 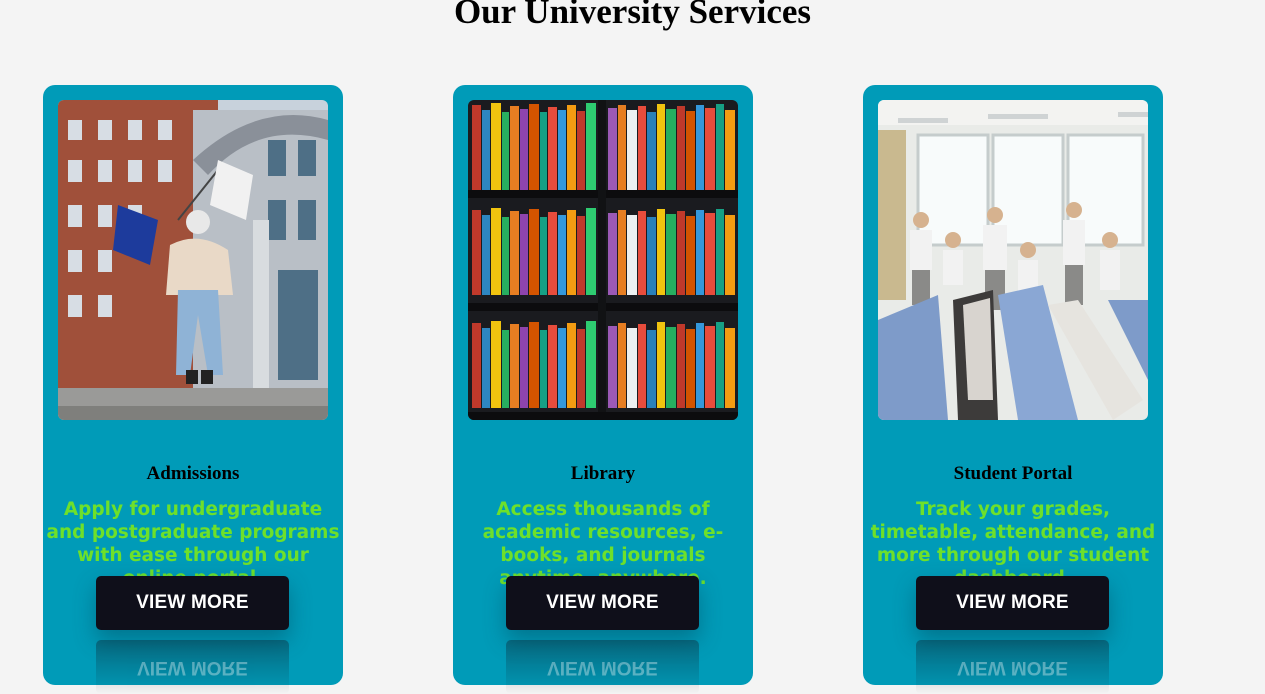 What do you see at coordinates (193, 260) in the screenshot?
I see `admissions-image` at bounding box center [193, 260].